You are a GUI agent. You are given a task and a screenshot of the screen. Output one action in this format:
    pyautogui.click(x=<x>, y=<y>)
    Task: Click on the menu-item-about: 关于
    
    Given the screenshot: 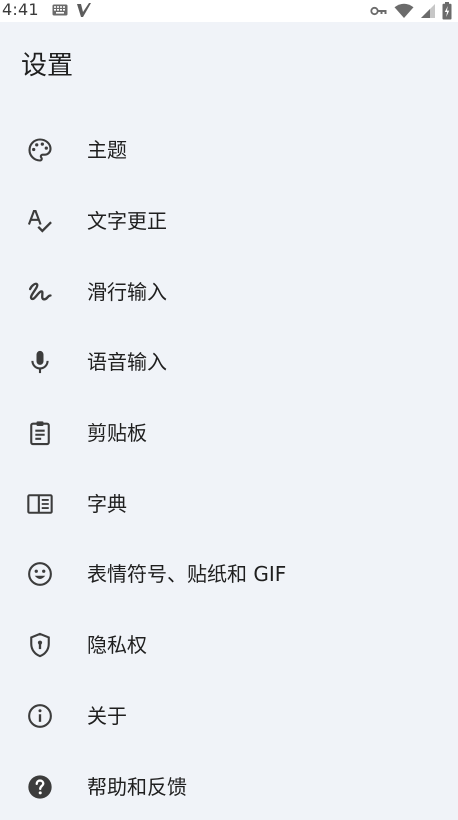 What is the action you would take?
    pyautogui.click(x=229, y=716)
    